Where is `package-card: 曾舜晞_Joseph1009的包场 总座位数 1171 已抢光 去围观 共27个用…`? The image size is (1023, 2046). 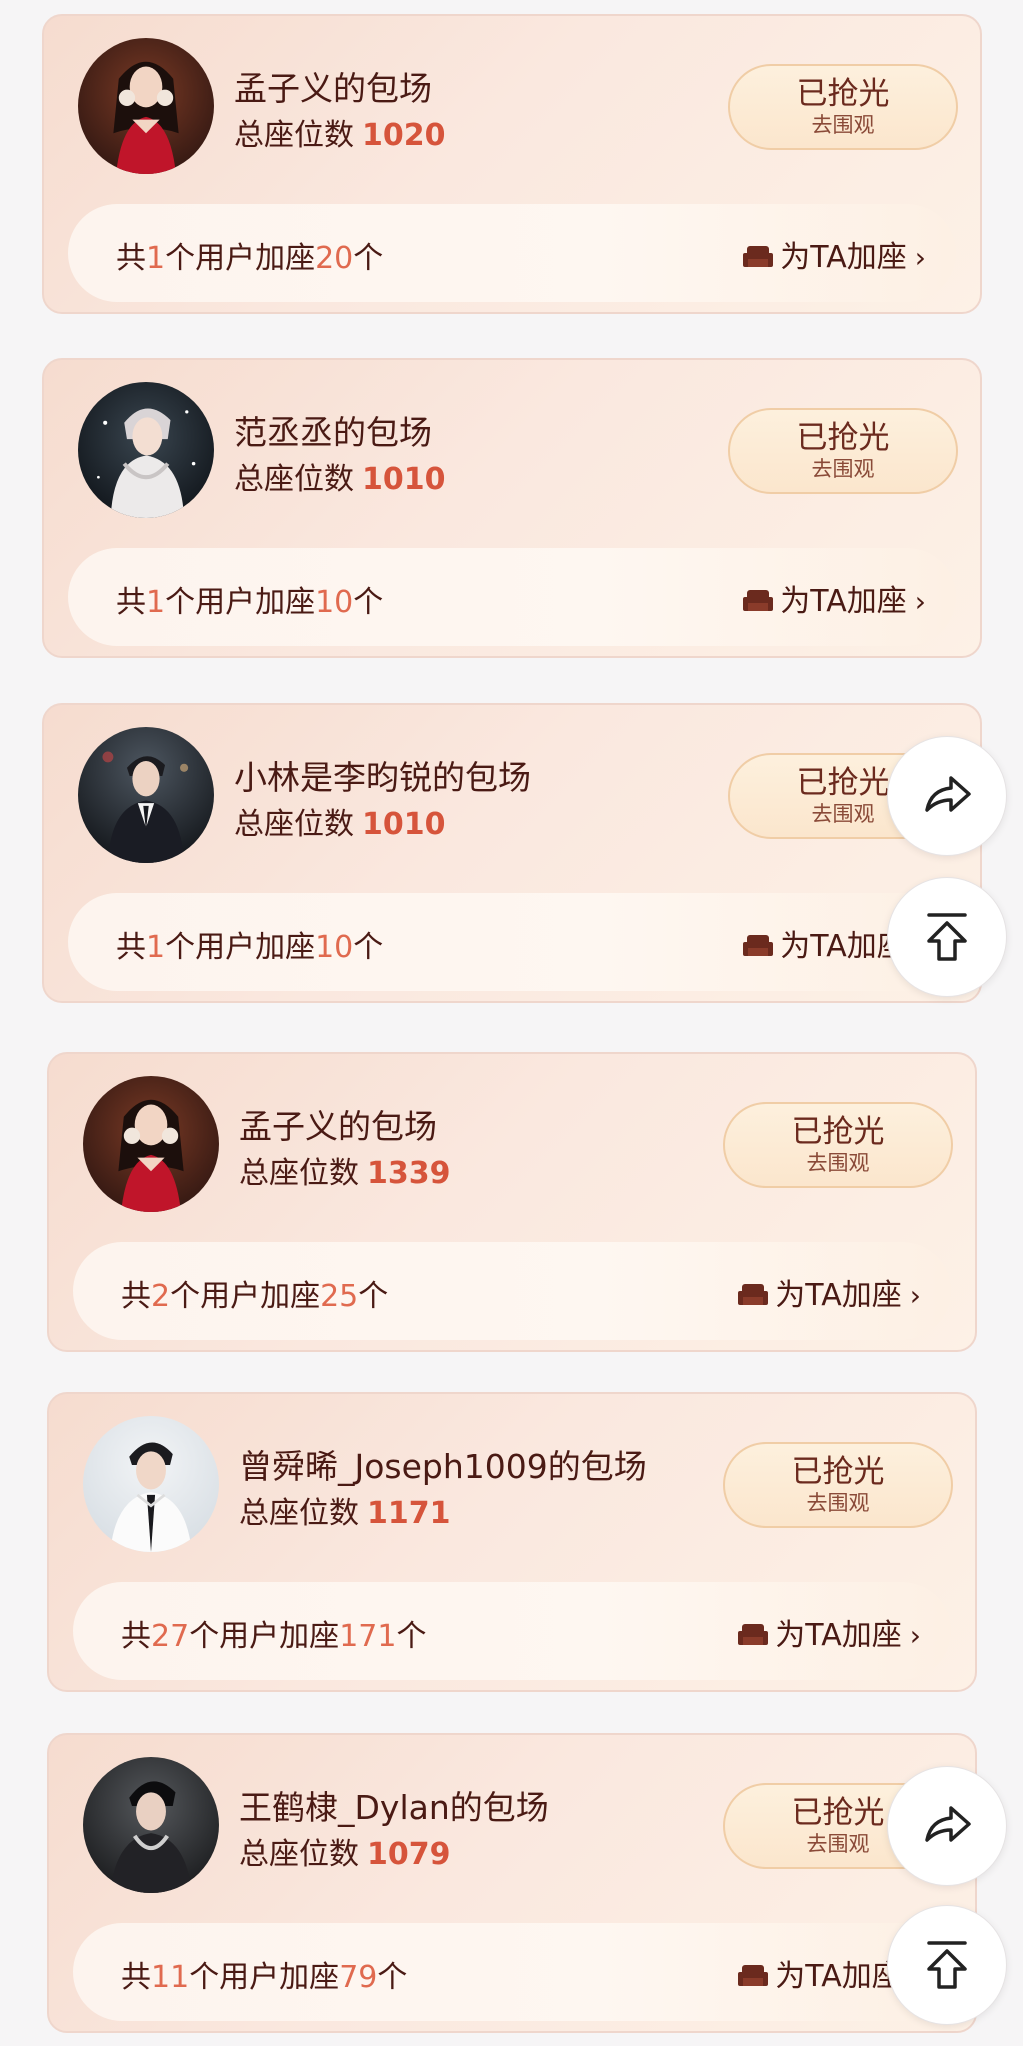
package-card: 曾舜晞_Joseph1009的包场 总座位数 1171 已抢光 去围观 共27个用… is located at coordinates (512, 1542).